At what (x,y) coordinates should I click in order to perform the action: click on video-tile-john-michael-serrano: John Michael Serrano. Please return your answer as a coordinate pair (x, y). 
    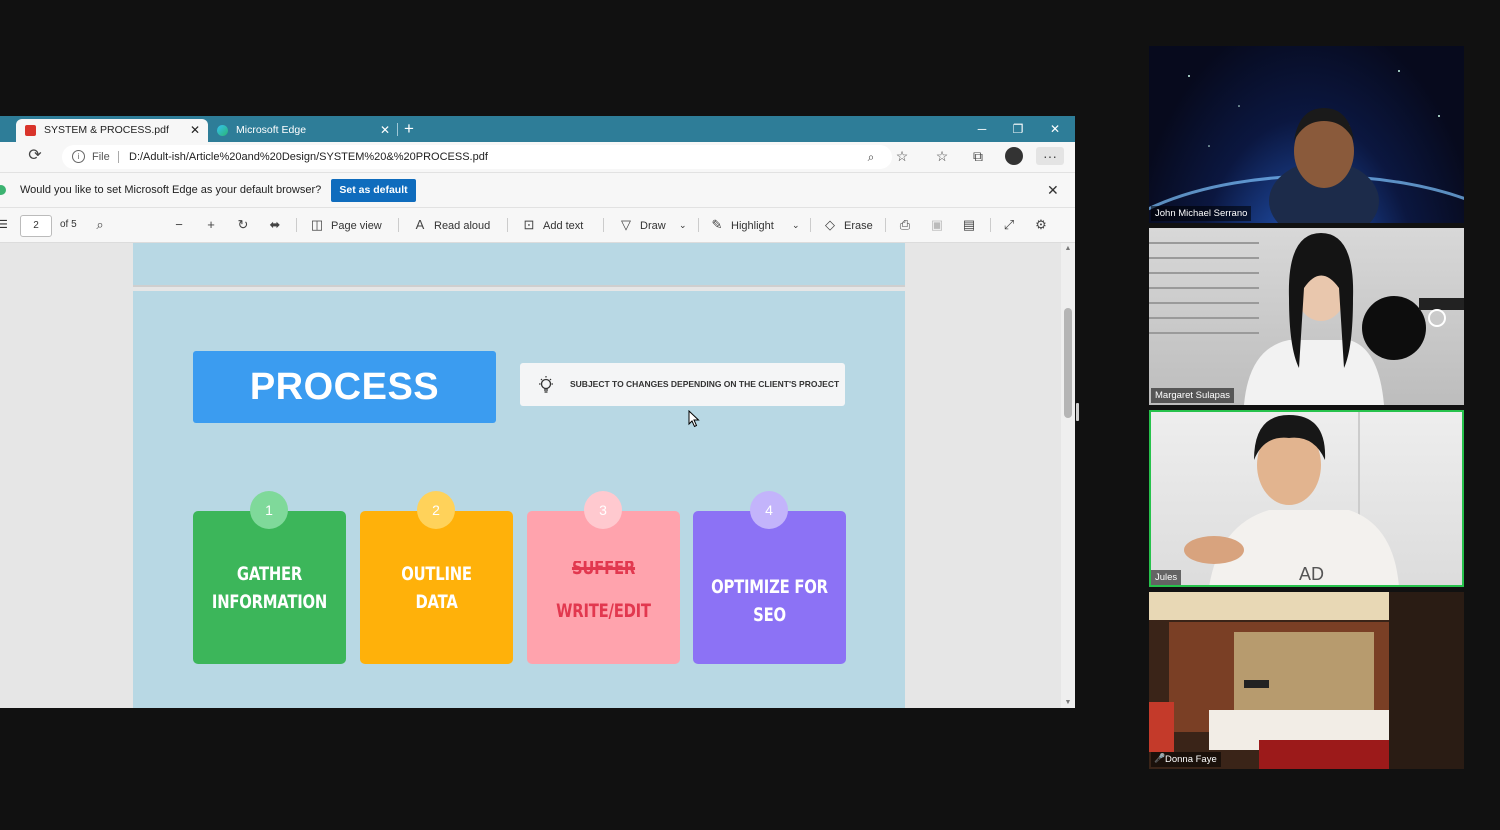
    Looking at the image, I should click on (1306, 134).